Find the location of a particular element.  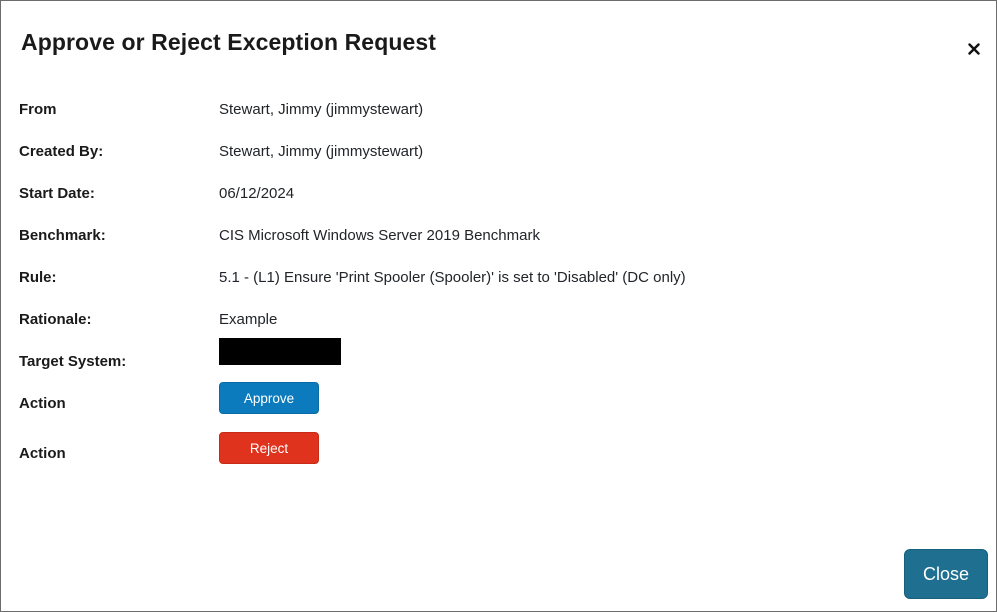

close-button: Close is located at coordinates (946, 574).